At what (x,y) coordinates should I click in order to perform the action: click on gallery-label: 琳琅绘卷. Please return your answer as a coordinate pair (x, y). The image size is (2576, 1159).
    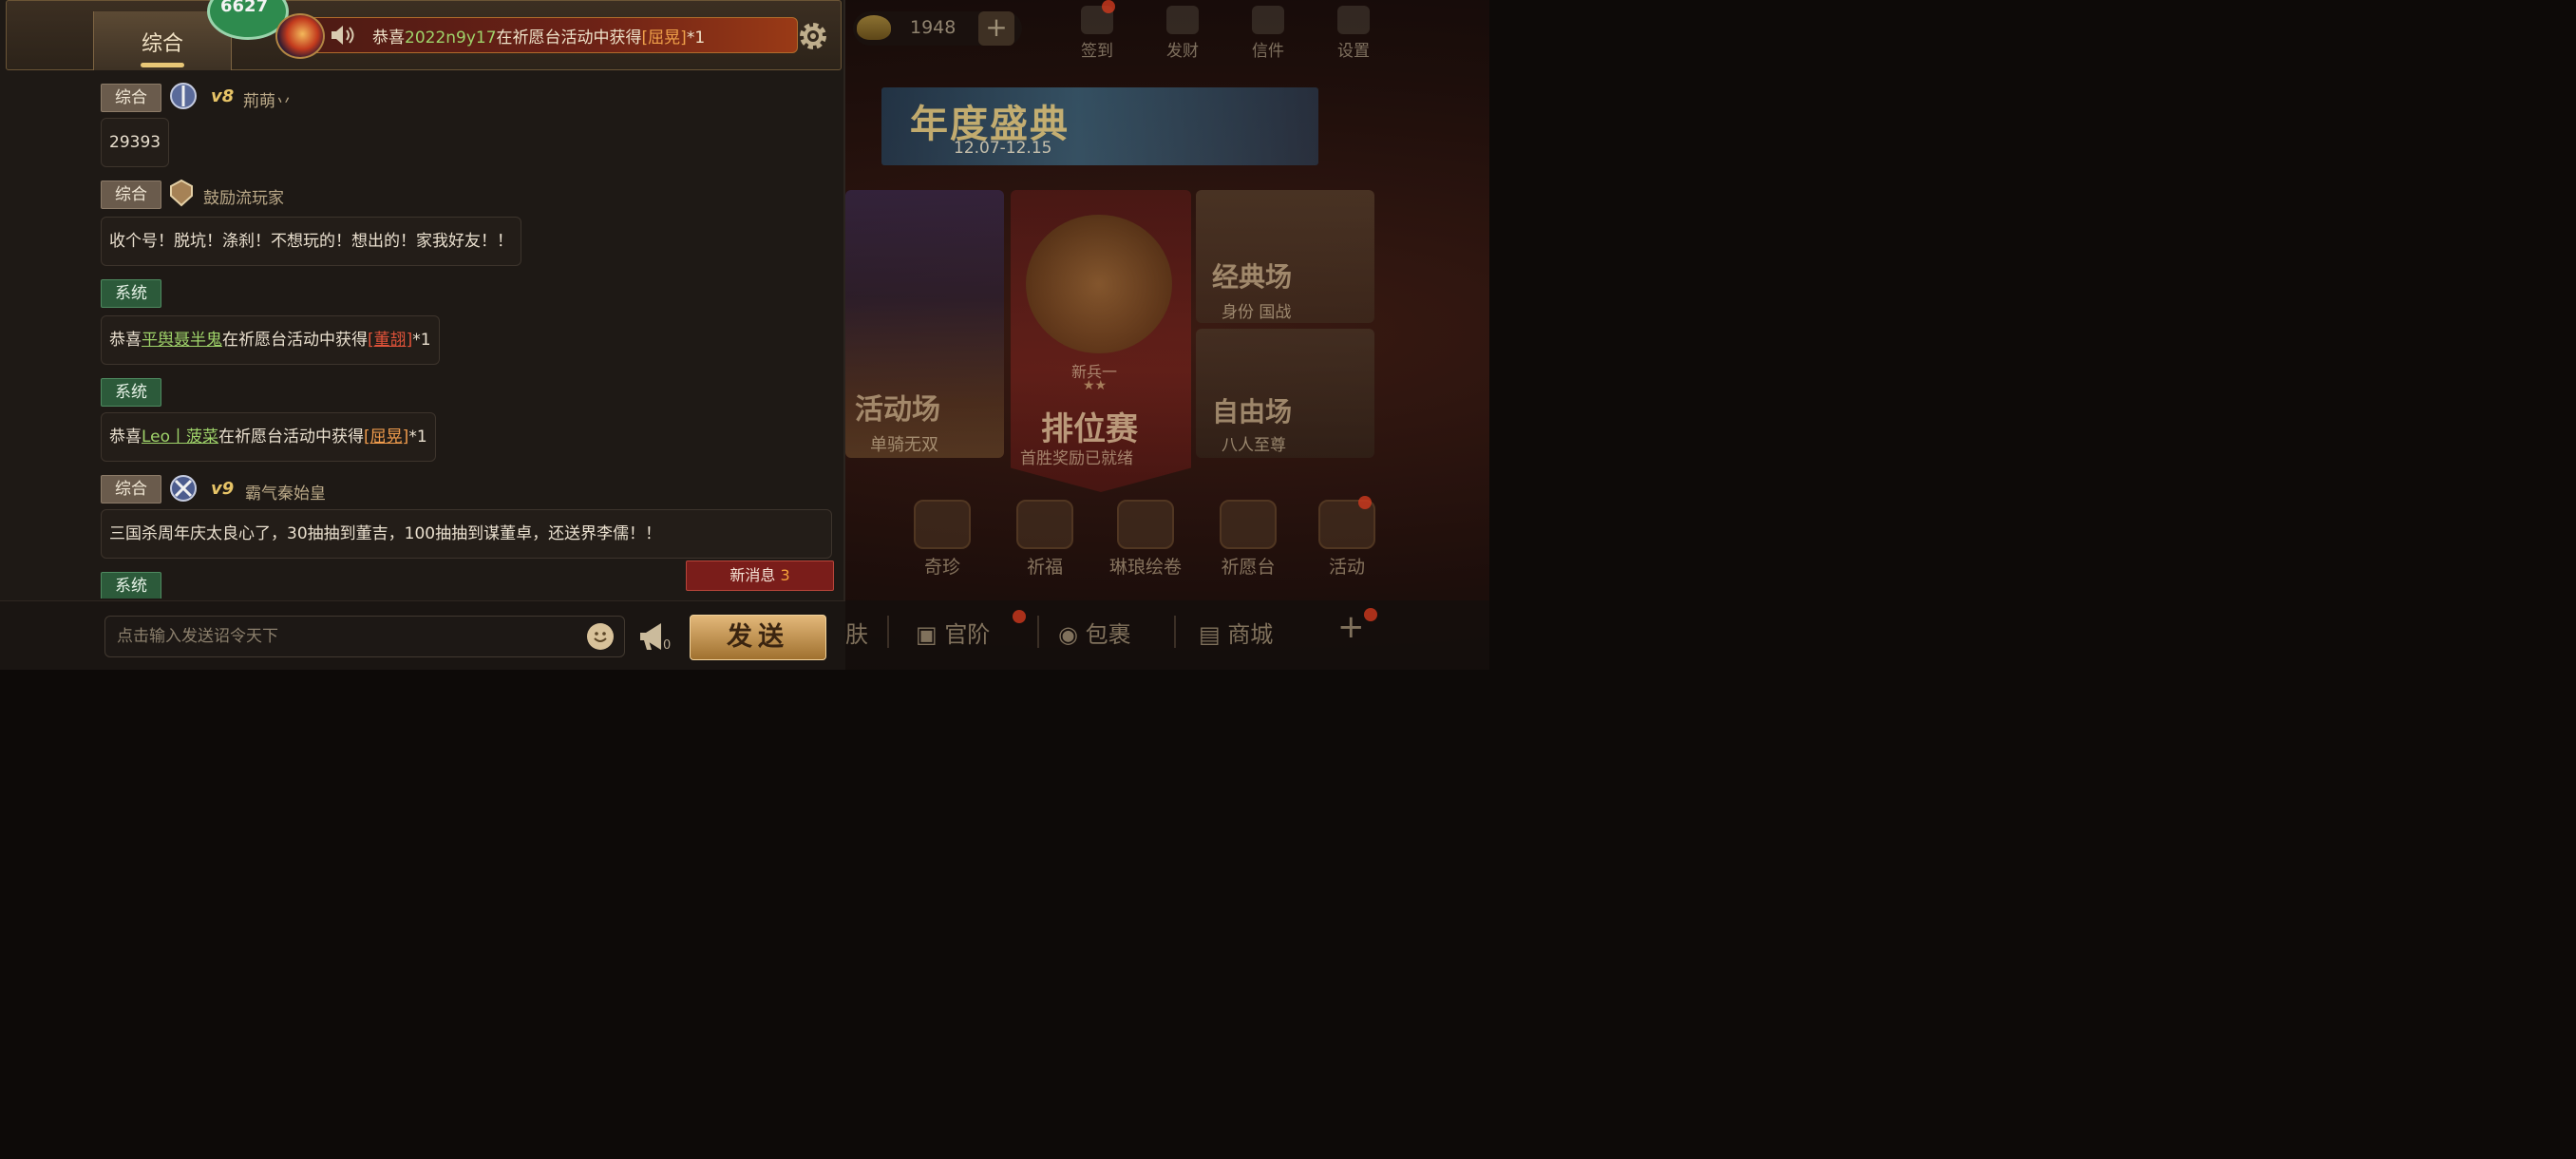
    Looking at the image, I should click on (1145, 567).